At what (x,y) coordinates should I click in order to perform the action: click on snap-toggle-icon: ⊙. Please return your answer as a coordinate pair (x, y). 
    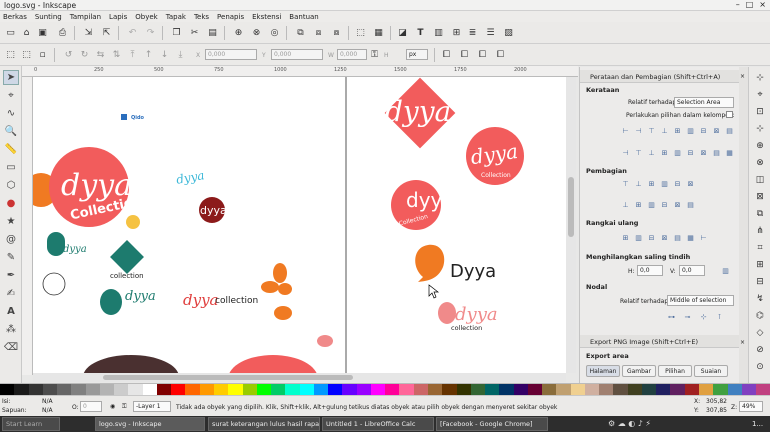
    Looking at the image, I should click on (760, 367).